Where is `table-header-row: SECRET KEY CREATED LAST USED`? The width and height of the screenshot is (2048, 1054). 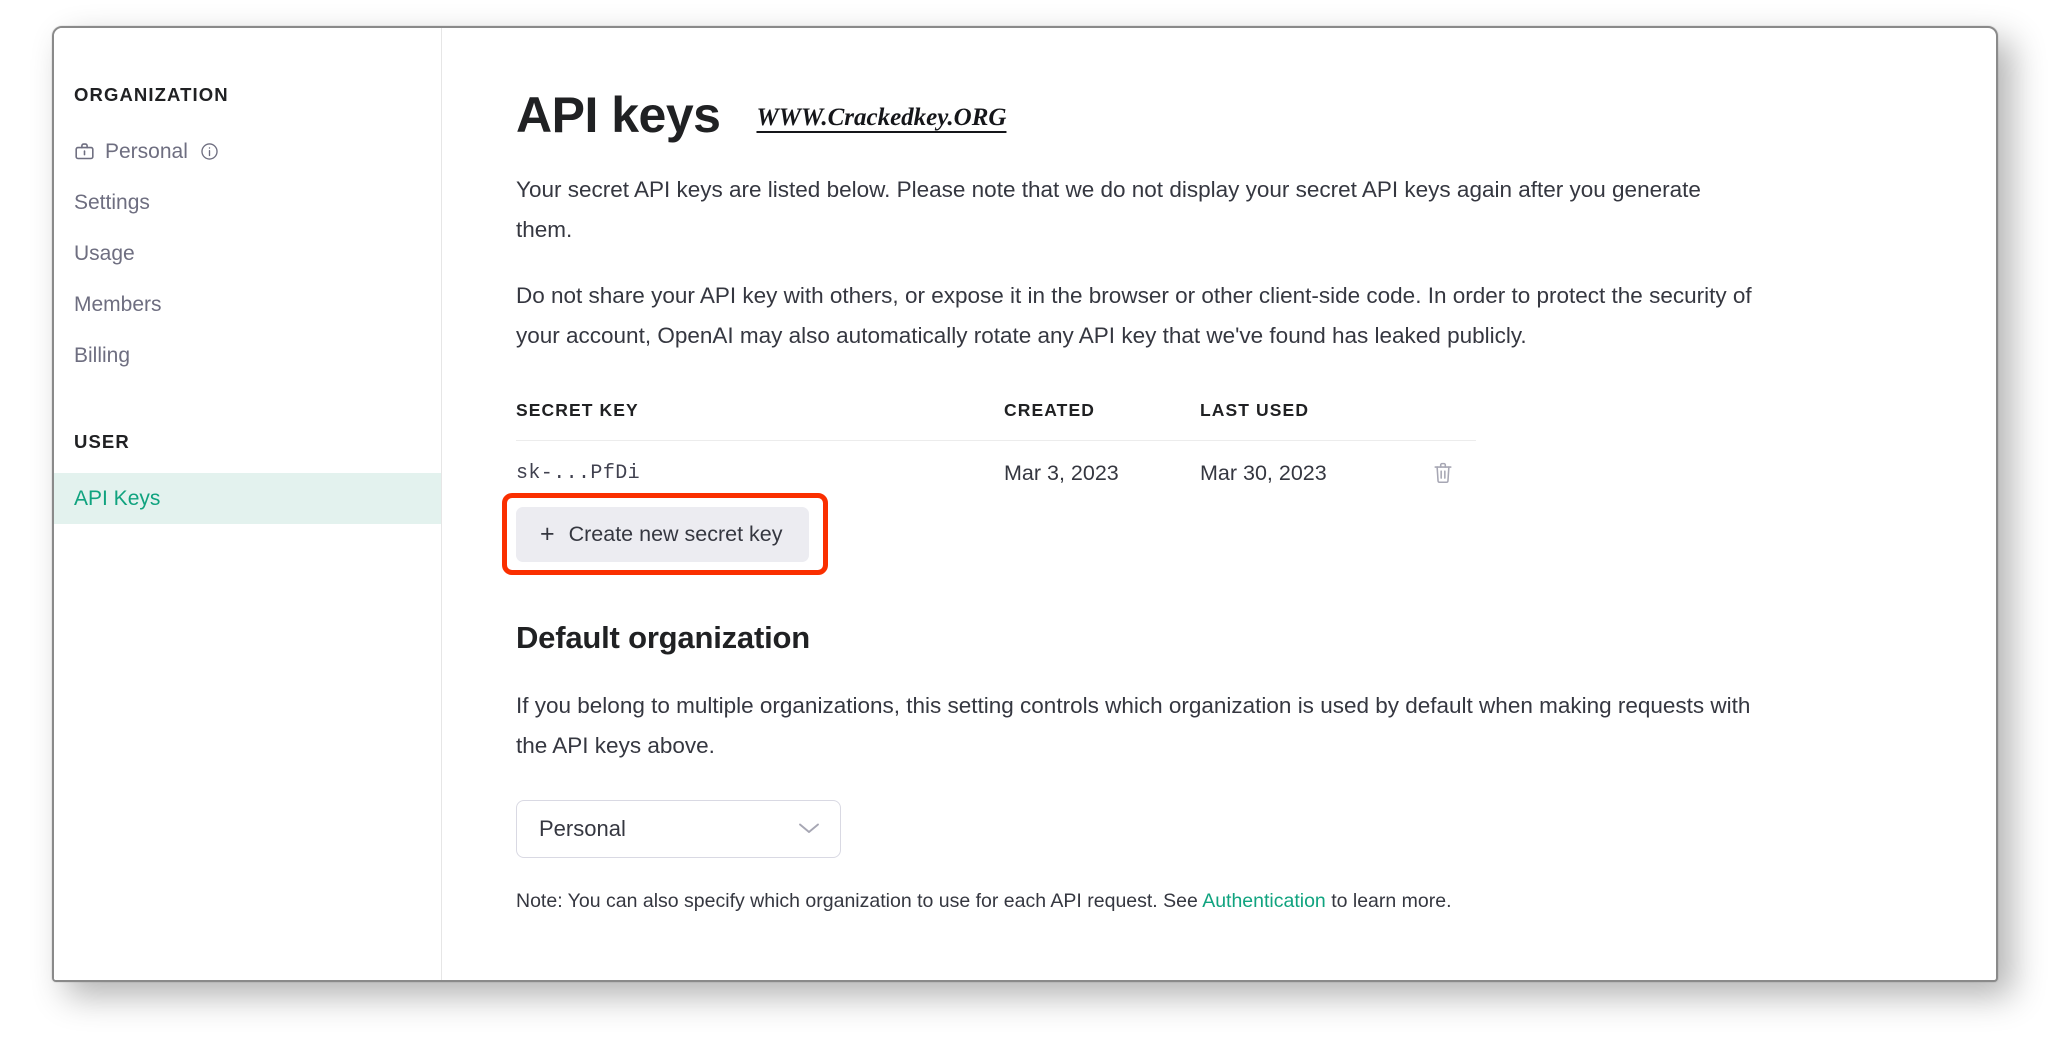
table-header-row: SECRET KEY CREATED LAST USED is located at coordinates (996, 421).